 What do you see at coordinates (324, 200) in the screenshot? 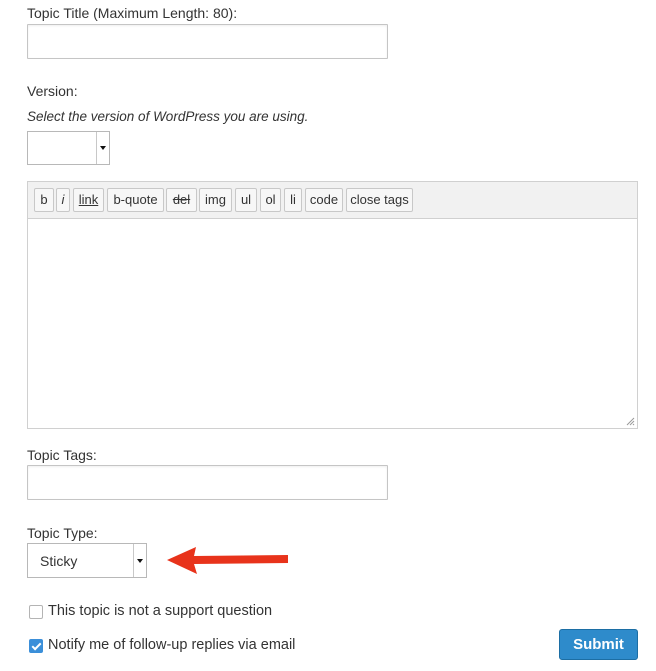
I see `code-button: code` at bounding box center [324, 200].